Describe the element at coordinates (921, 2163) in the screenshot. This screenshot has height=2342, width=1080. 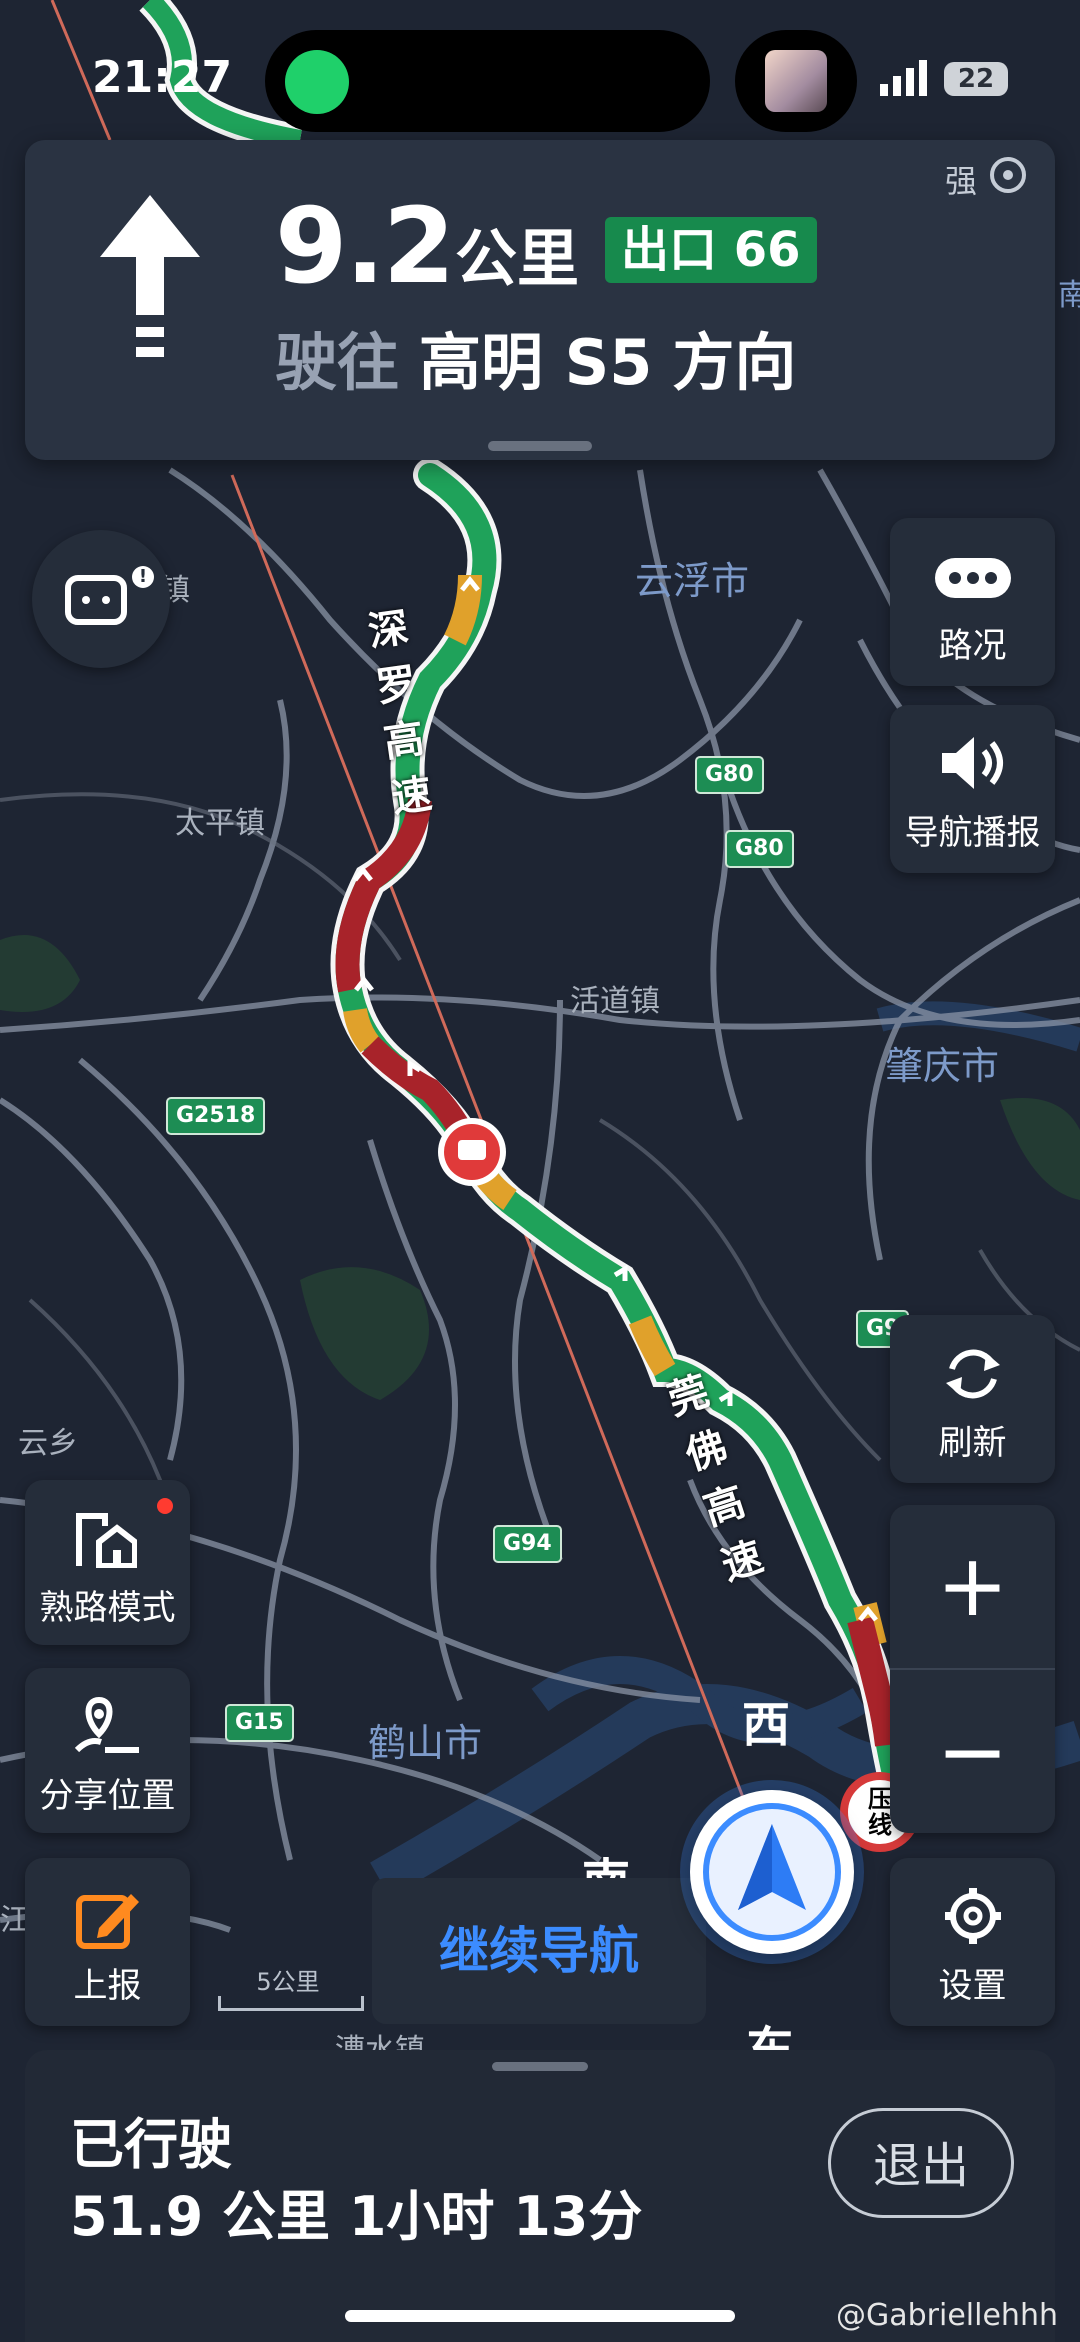
I see `exit-navigation-button: 退出` at that location.